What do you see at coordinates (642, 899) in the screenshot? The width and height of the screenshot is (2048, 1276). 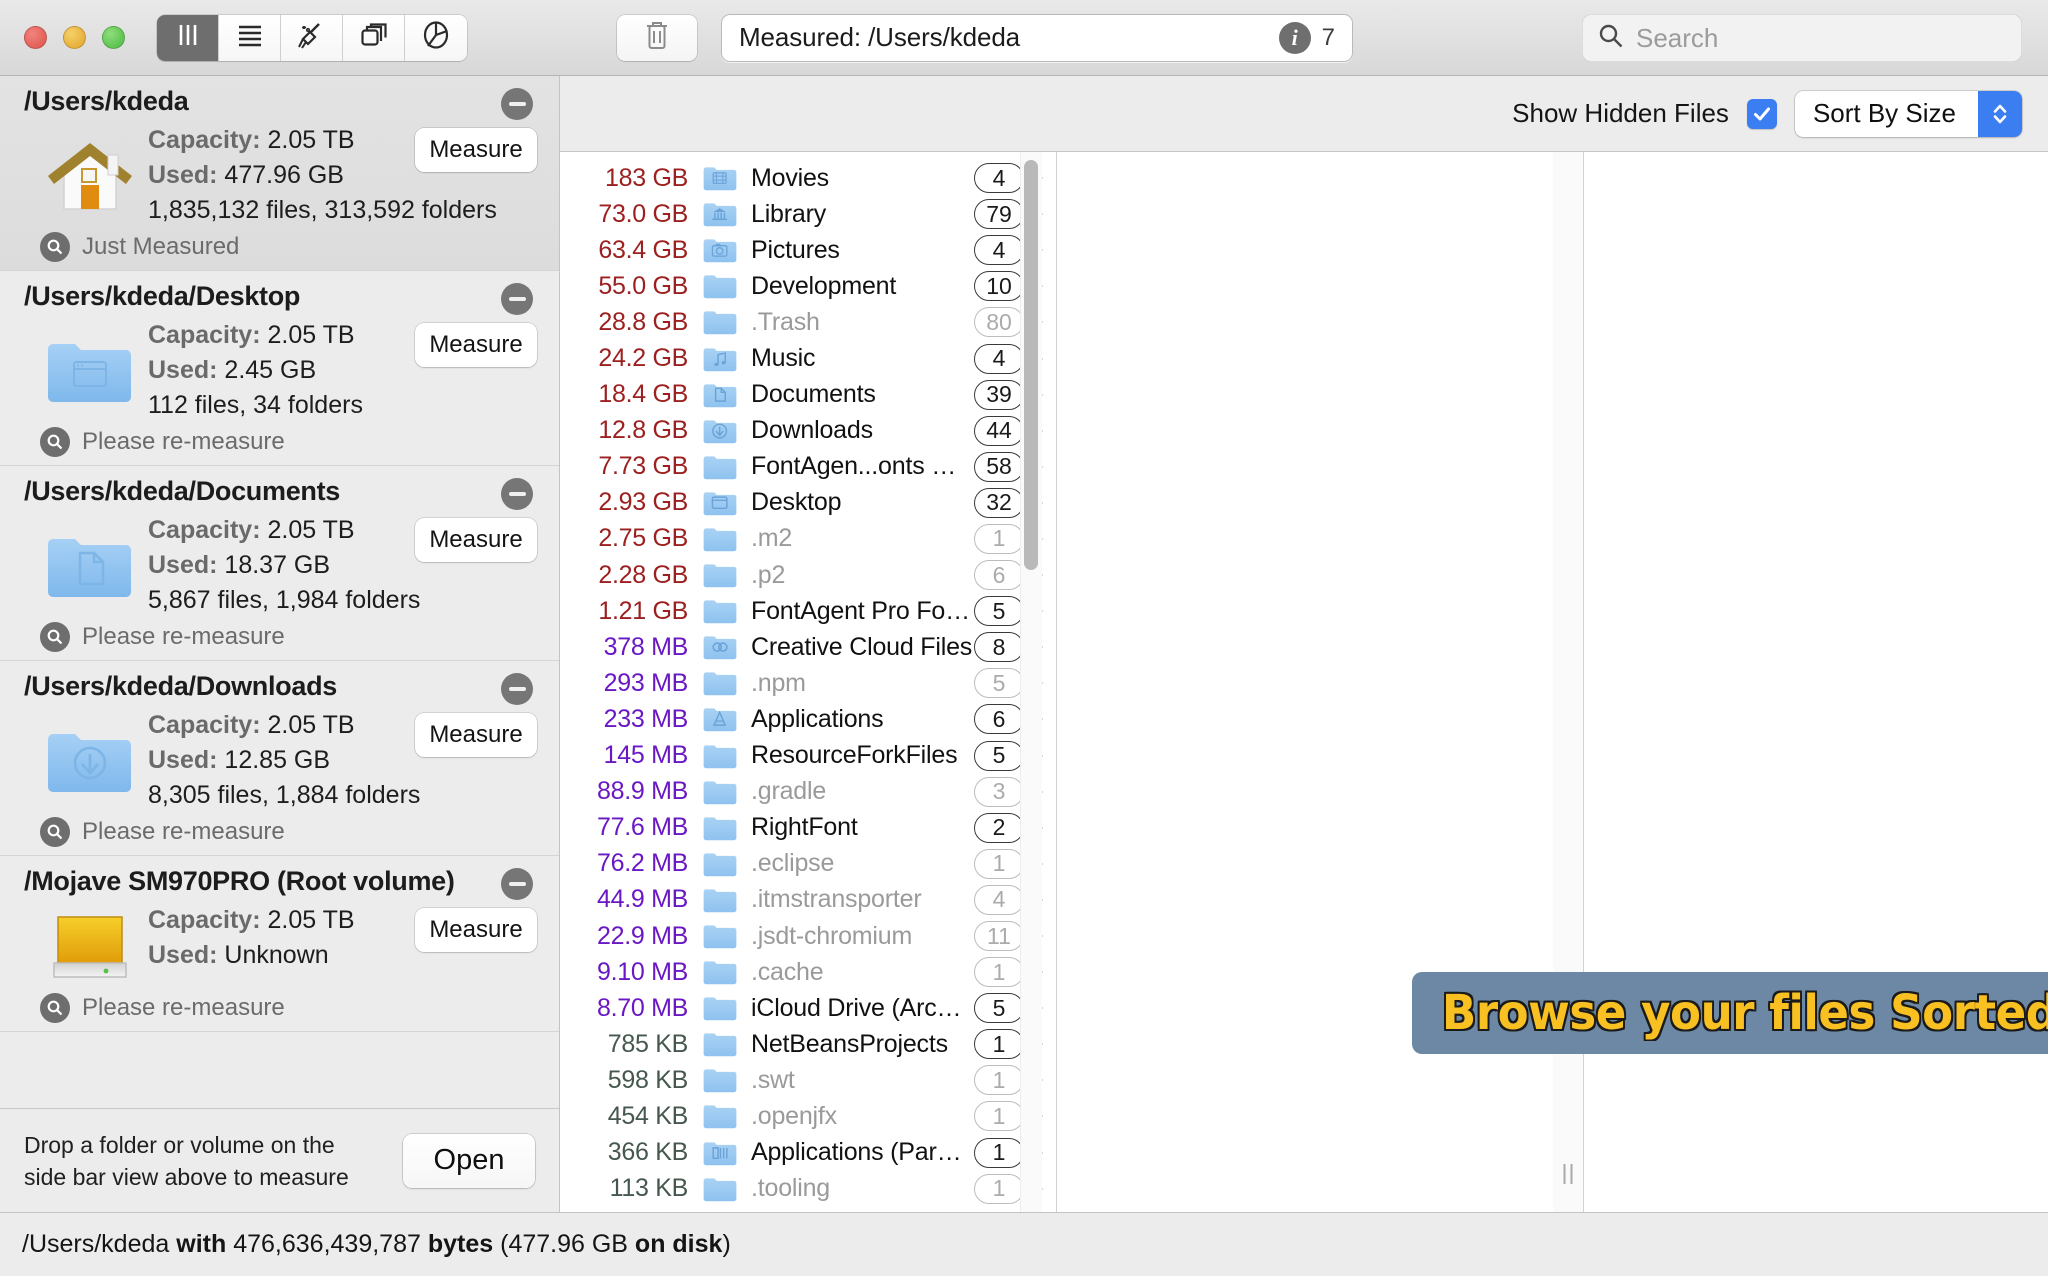 I see `file-size: 44.9 MB` at bounding box center [642, 899].